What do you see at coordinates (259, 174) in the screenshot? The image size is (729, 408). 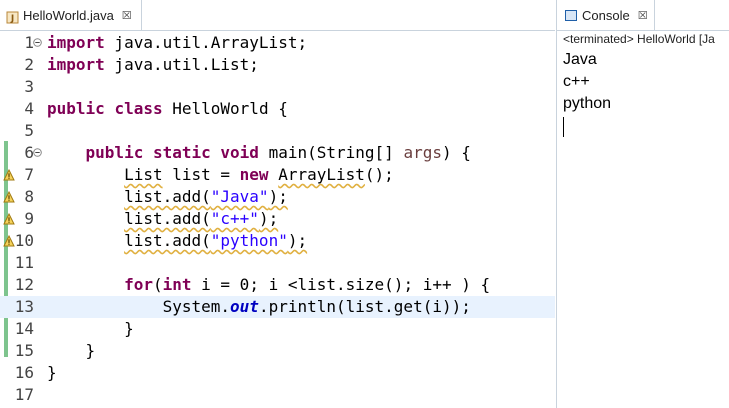 I see `code-text: List list = new ArrayList();` at bounding box center [259, 174].